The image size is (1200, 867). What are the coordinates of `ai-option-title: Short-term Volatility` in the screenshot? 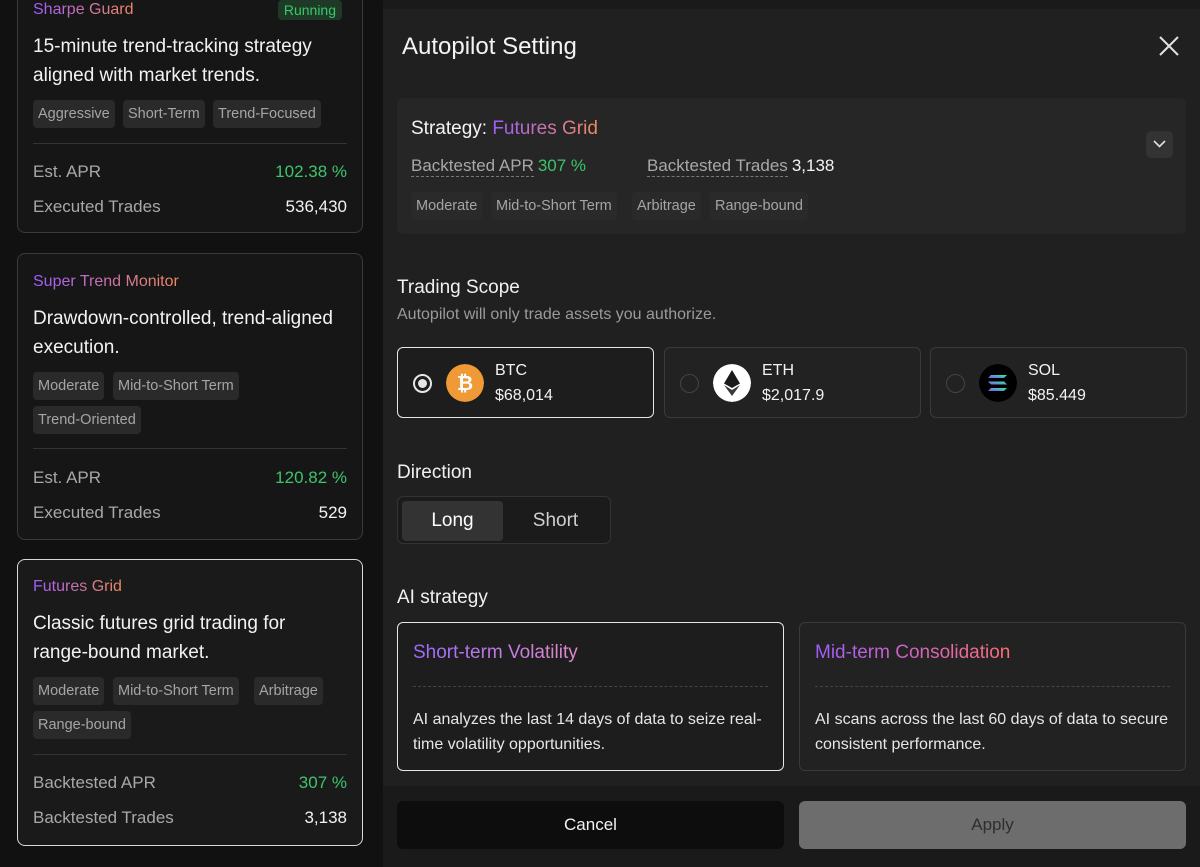 It's located at (495, 652).